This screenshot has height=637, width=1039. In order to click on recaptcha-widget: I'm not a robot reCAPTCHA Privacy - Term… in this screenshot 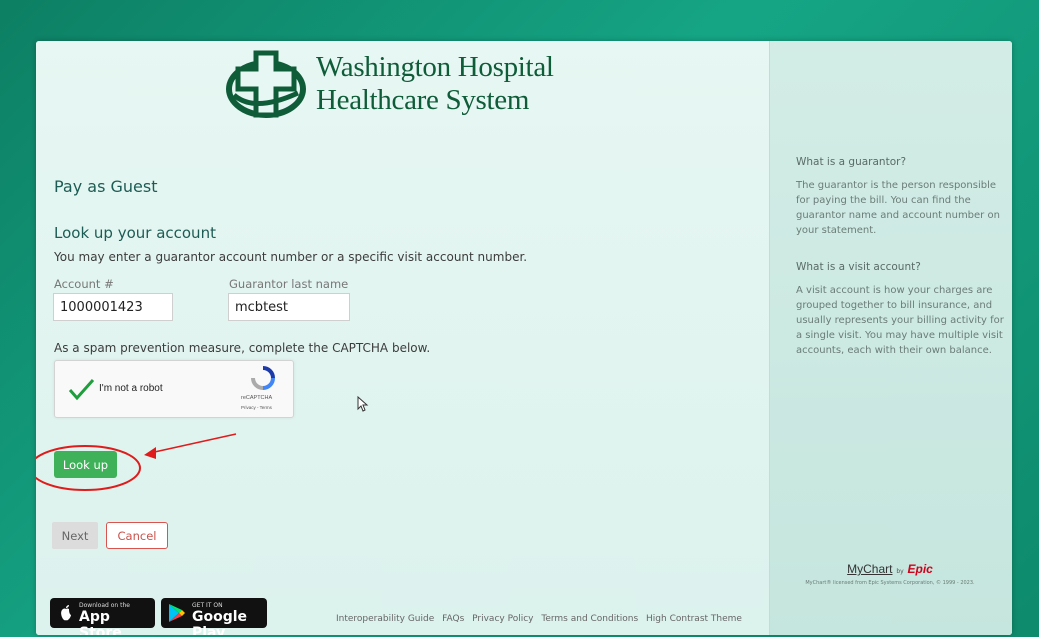, I will do `click(174, 389)`.